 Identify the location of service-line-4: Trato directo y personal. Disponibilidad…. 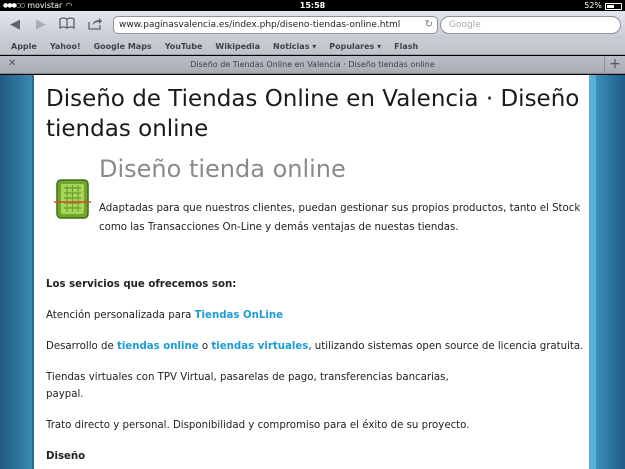
(258, 425).